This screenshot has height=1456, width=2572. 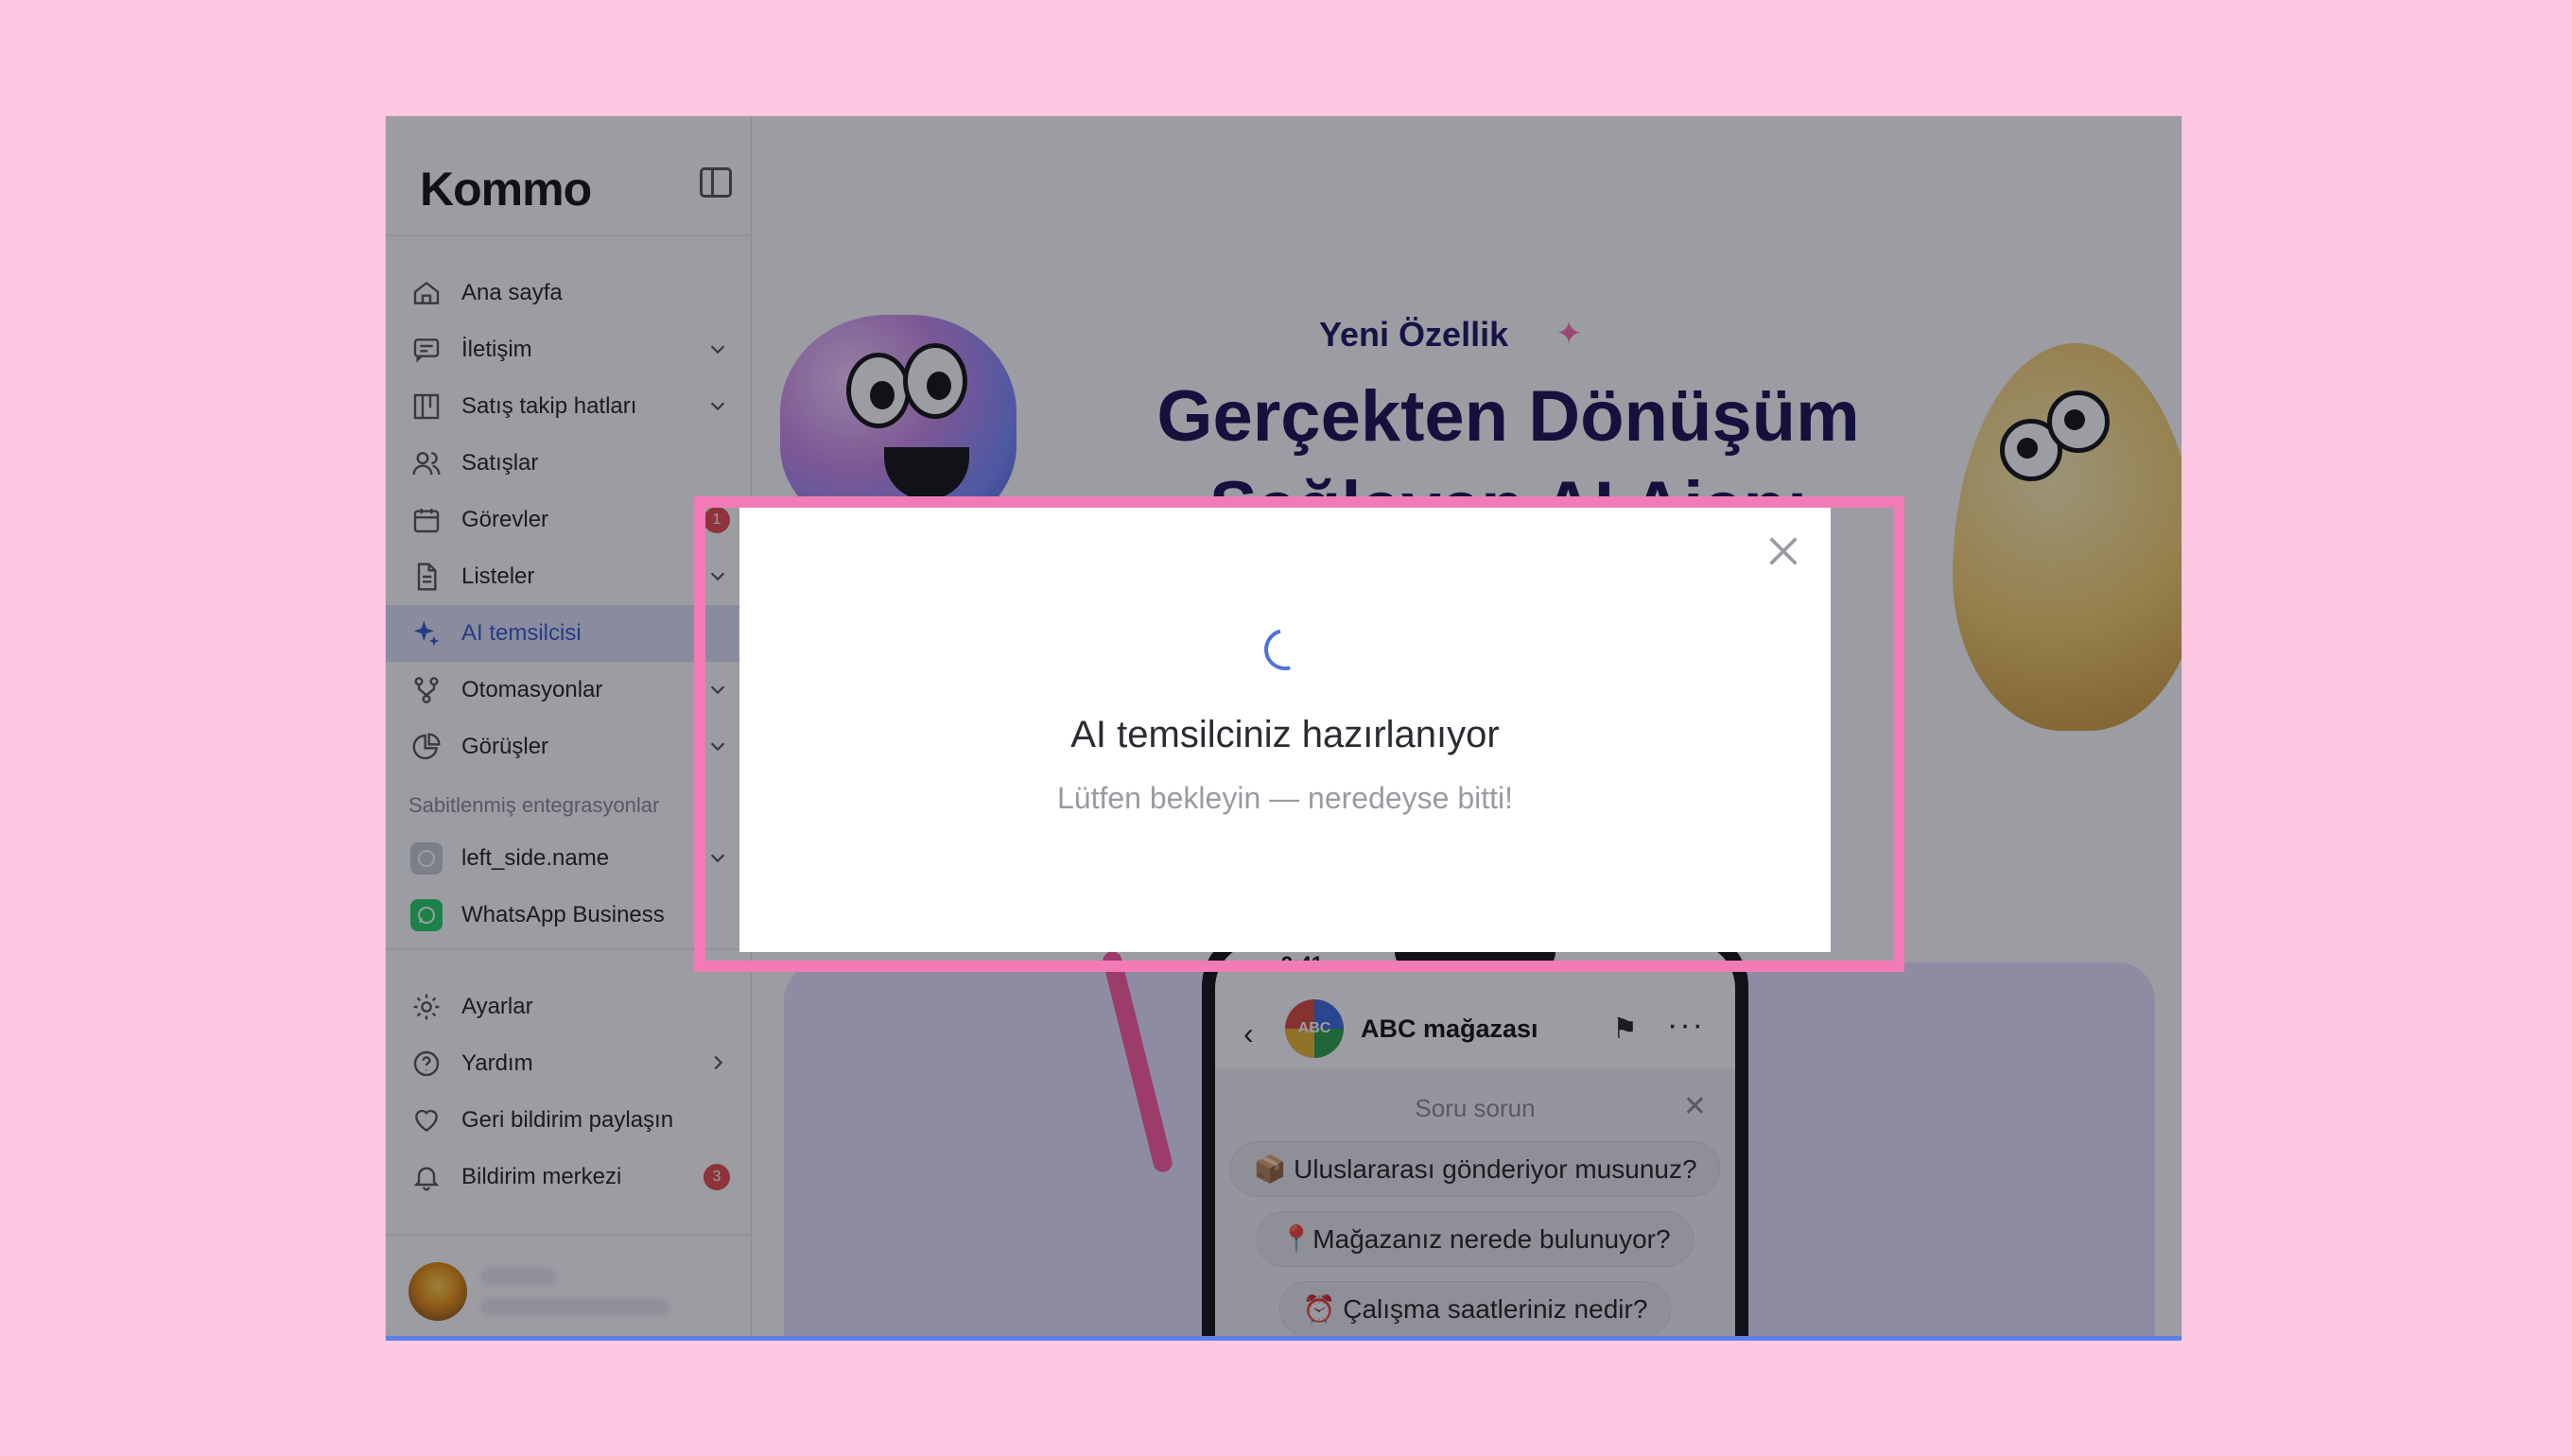 I want to click on modal-title: AI temsilciniz hazırlanıyor, so click(x=1285, y=734).